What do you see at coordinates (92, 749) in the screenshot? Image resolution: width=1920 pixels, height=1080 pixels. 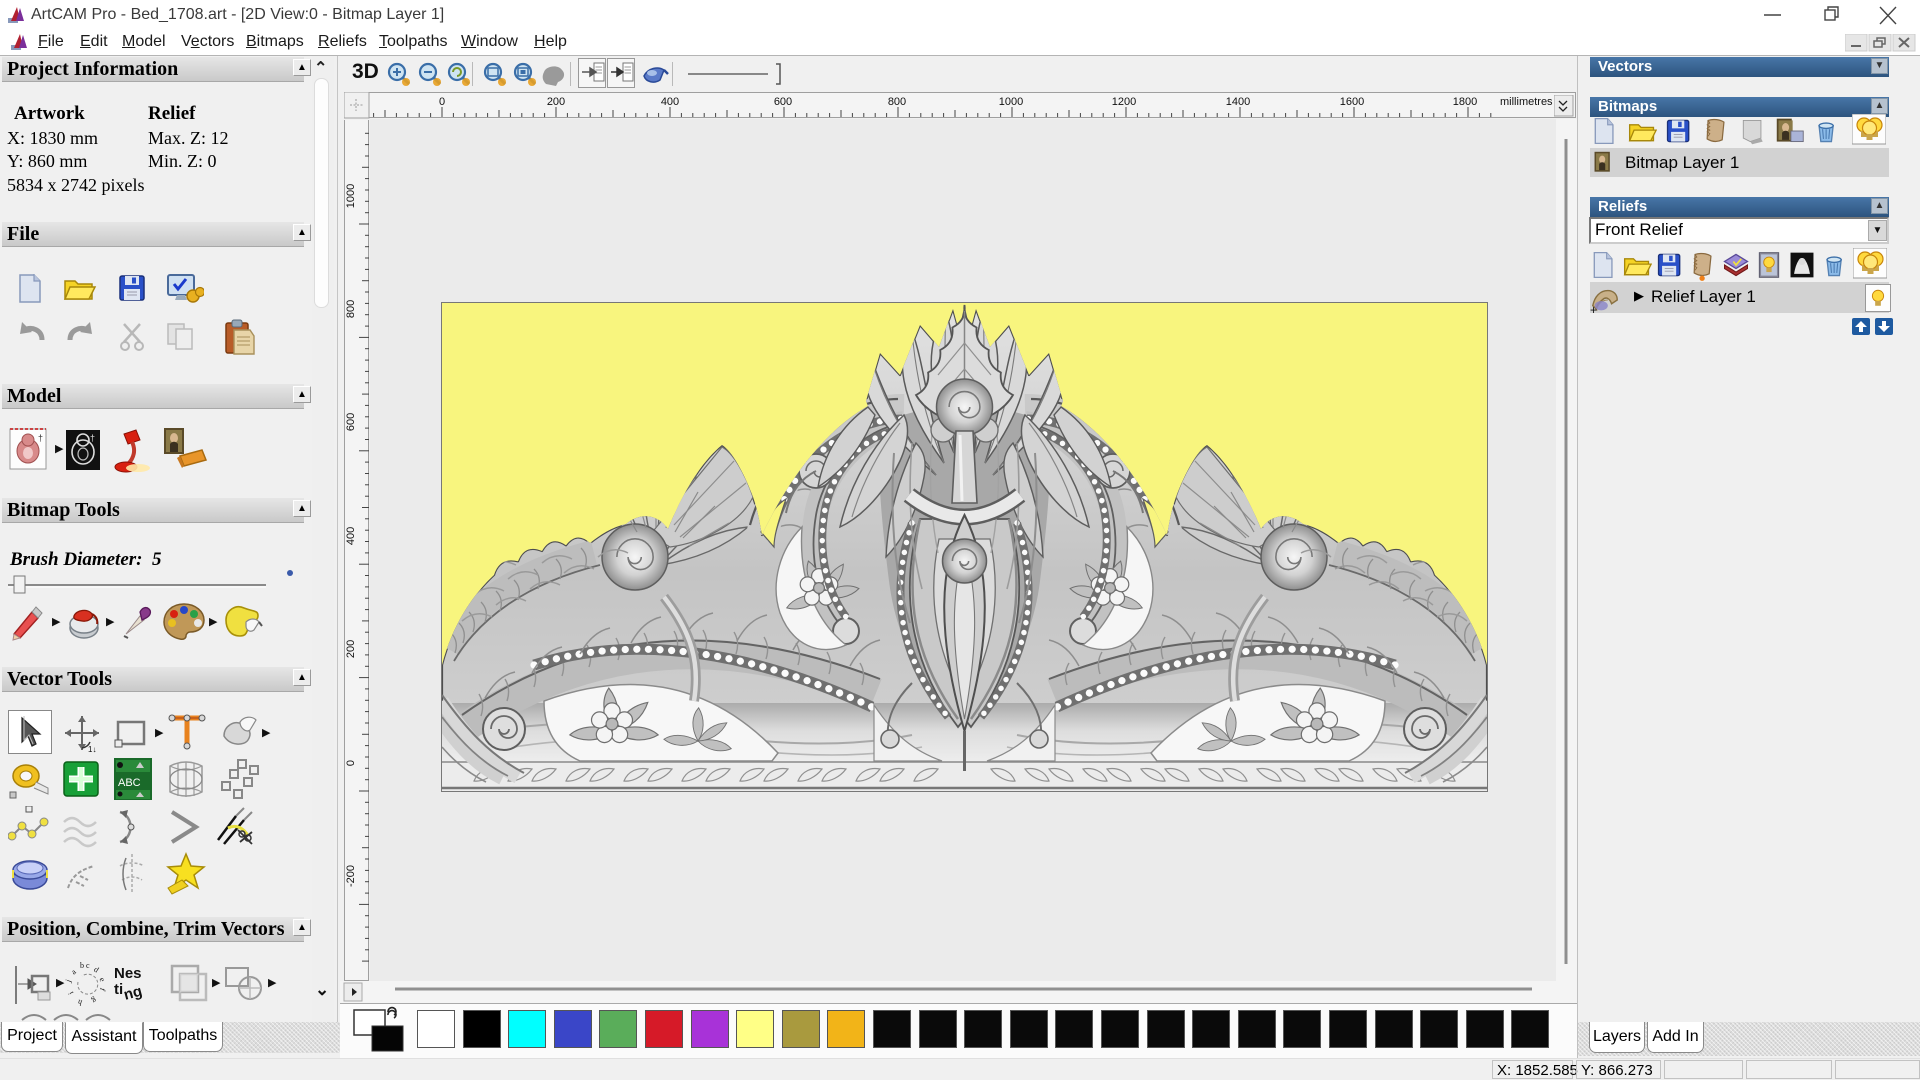 I see `svg-text: 1↓` at bounding box center [92, 749].